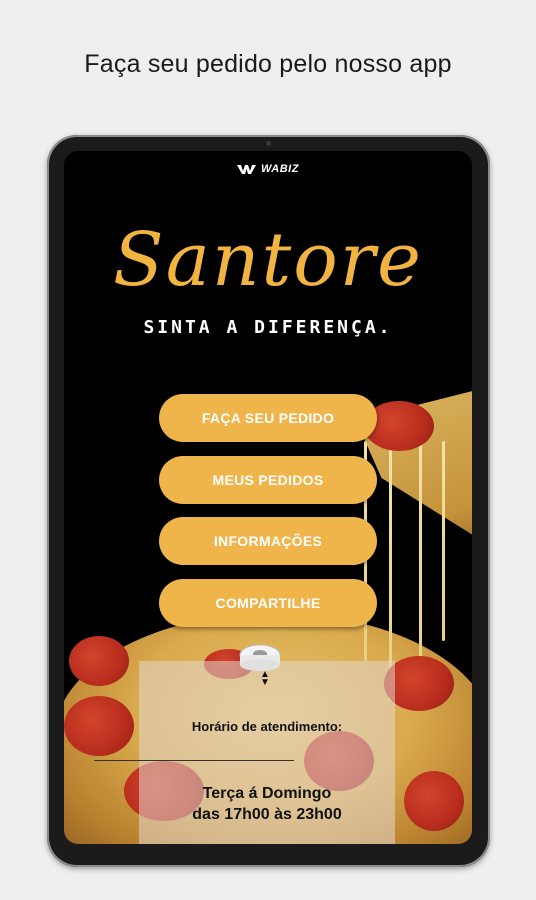 Image resolution: width=536 pixels, height=900 pixels. I want to click on brand-tagline: SINTA A DIFERENÇA., so click(268, 327).